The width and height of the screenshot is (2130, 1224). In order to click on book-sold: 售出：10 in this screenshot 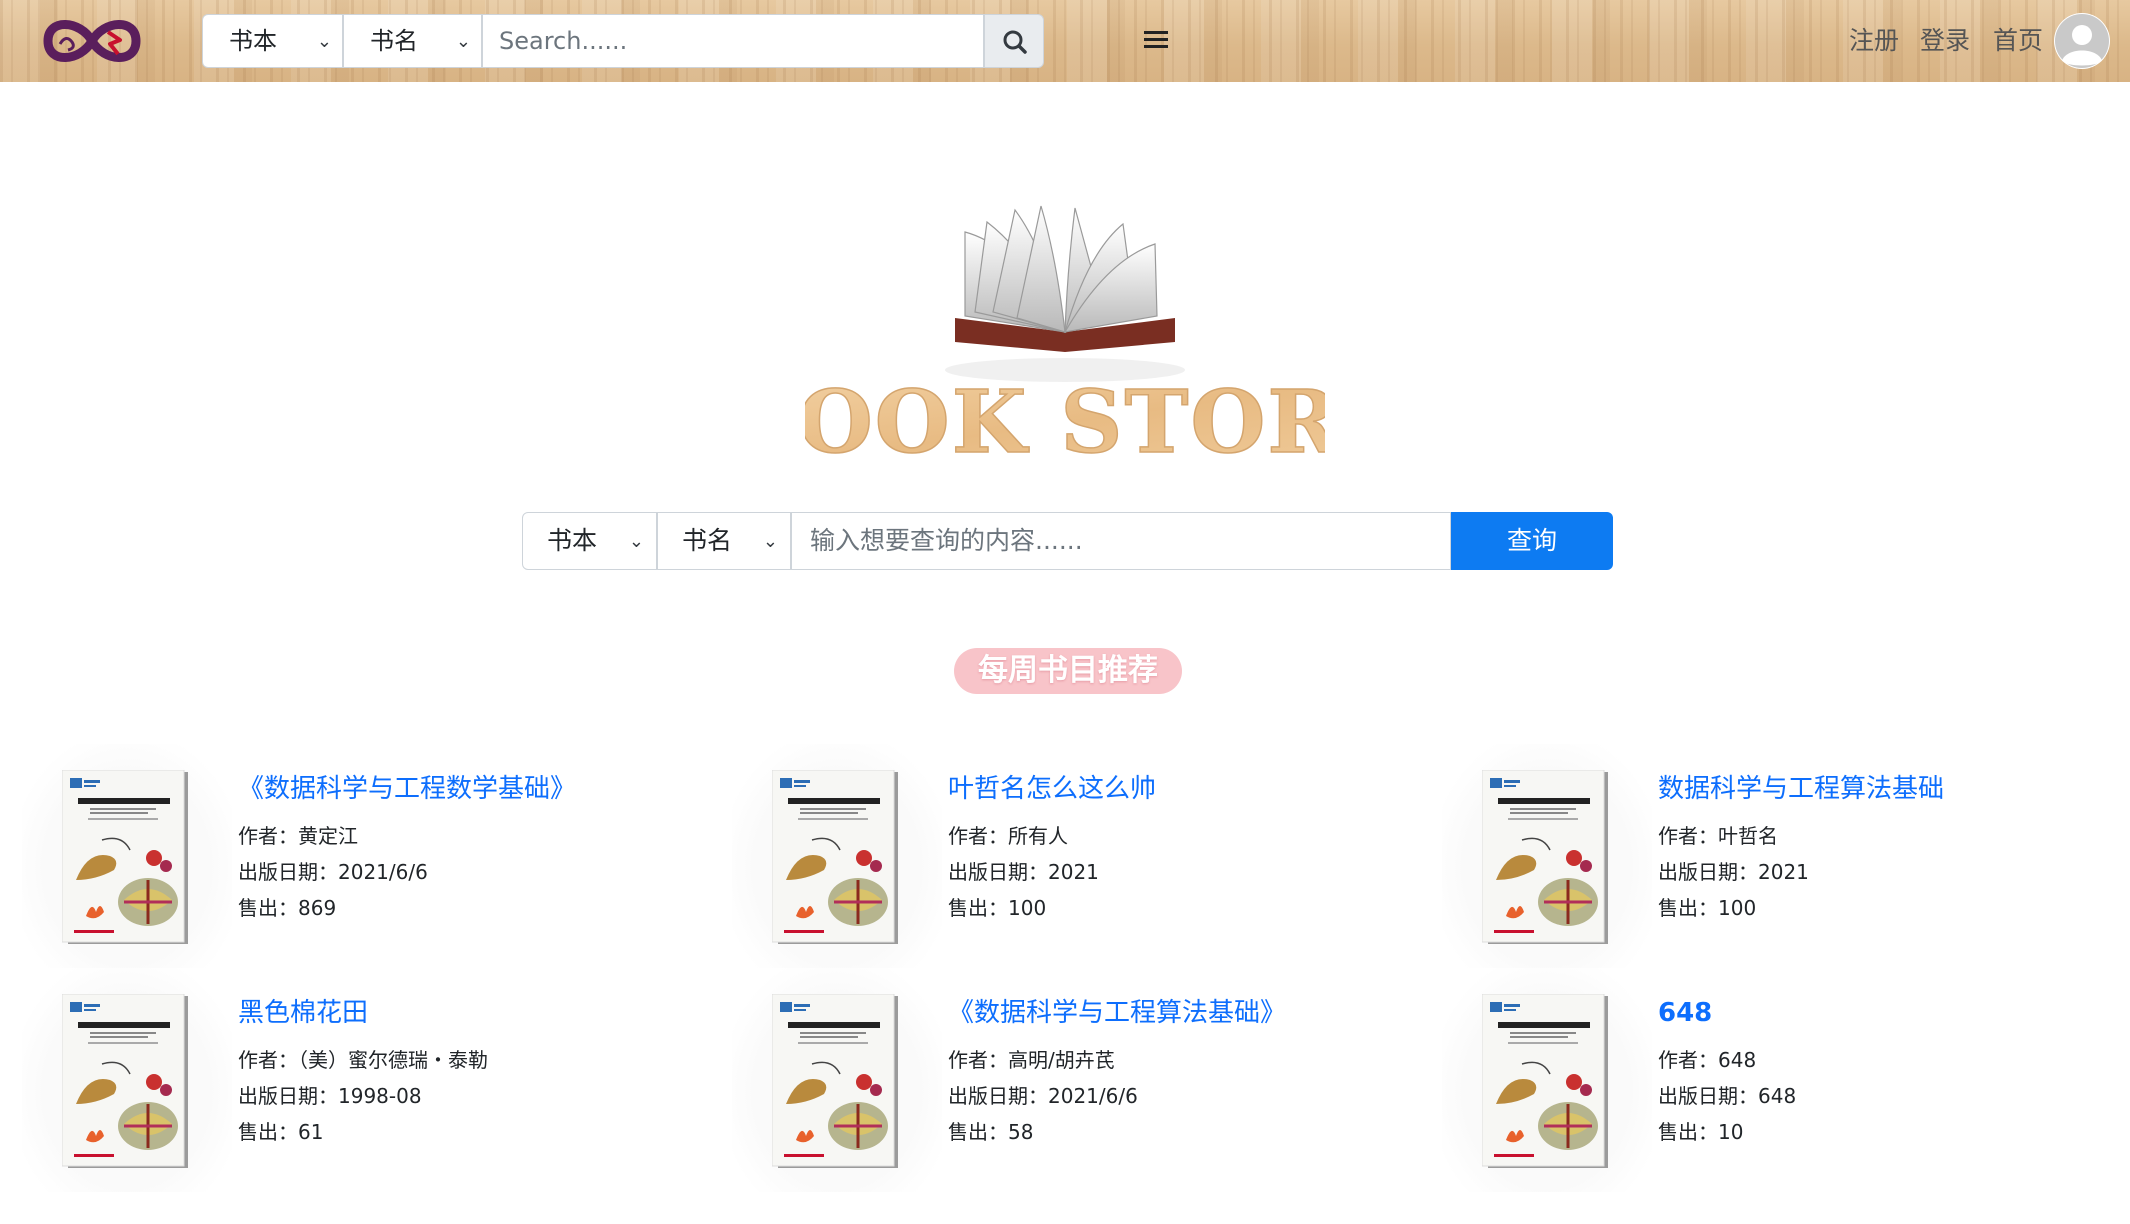, I will do `click(1700, 1132)`.